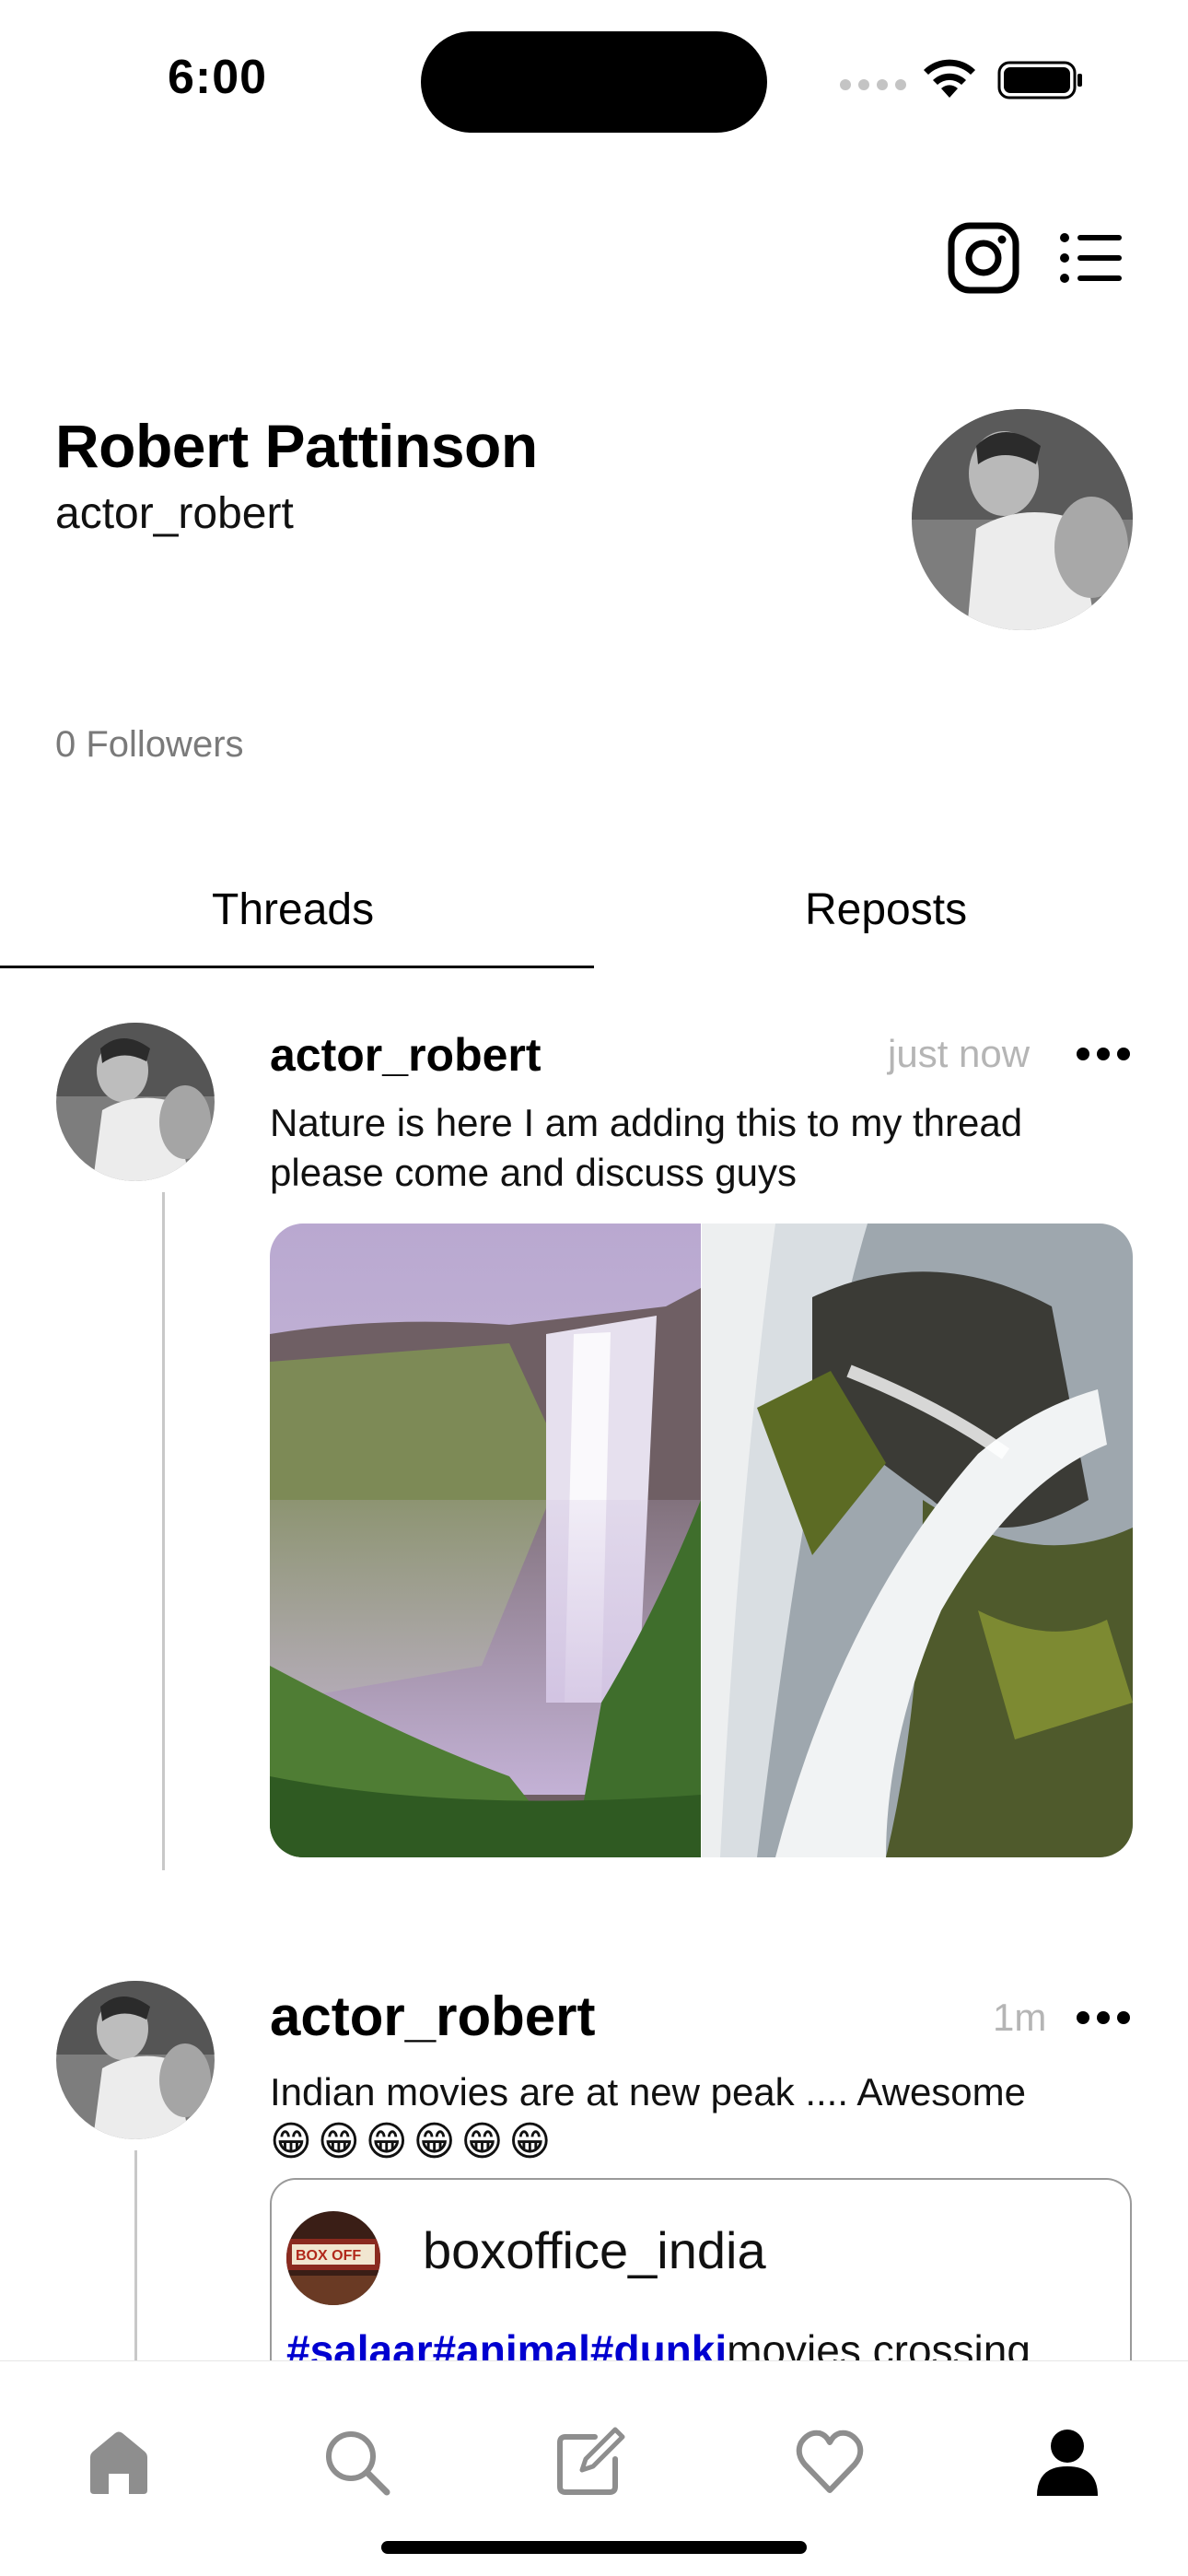  Describe the element at coordinates (119, 2462) in the screenshot. I see `home-icon` at that location.